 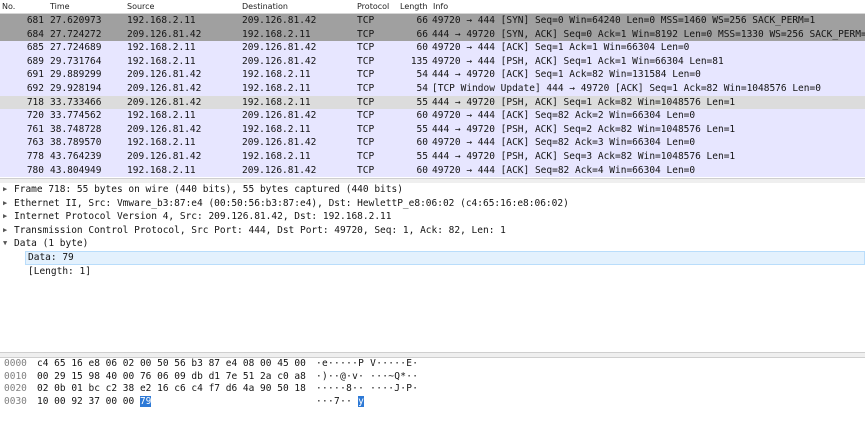 I want to click on col-length: Length, so click(x=414, y=6).